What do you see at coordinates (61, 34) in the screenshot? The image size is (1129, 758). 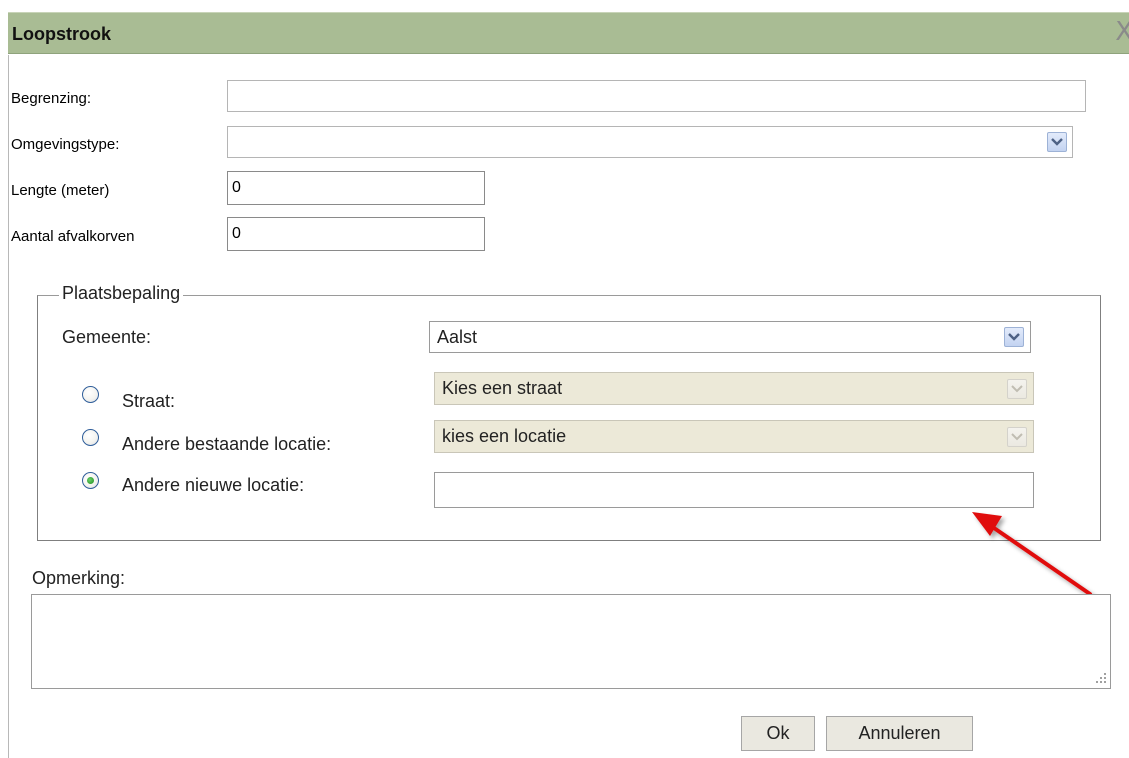 I see `dialog-title: Loopstrook` at bounding box center [61, 34].